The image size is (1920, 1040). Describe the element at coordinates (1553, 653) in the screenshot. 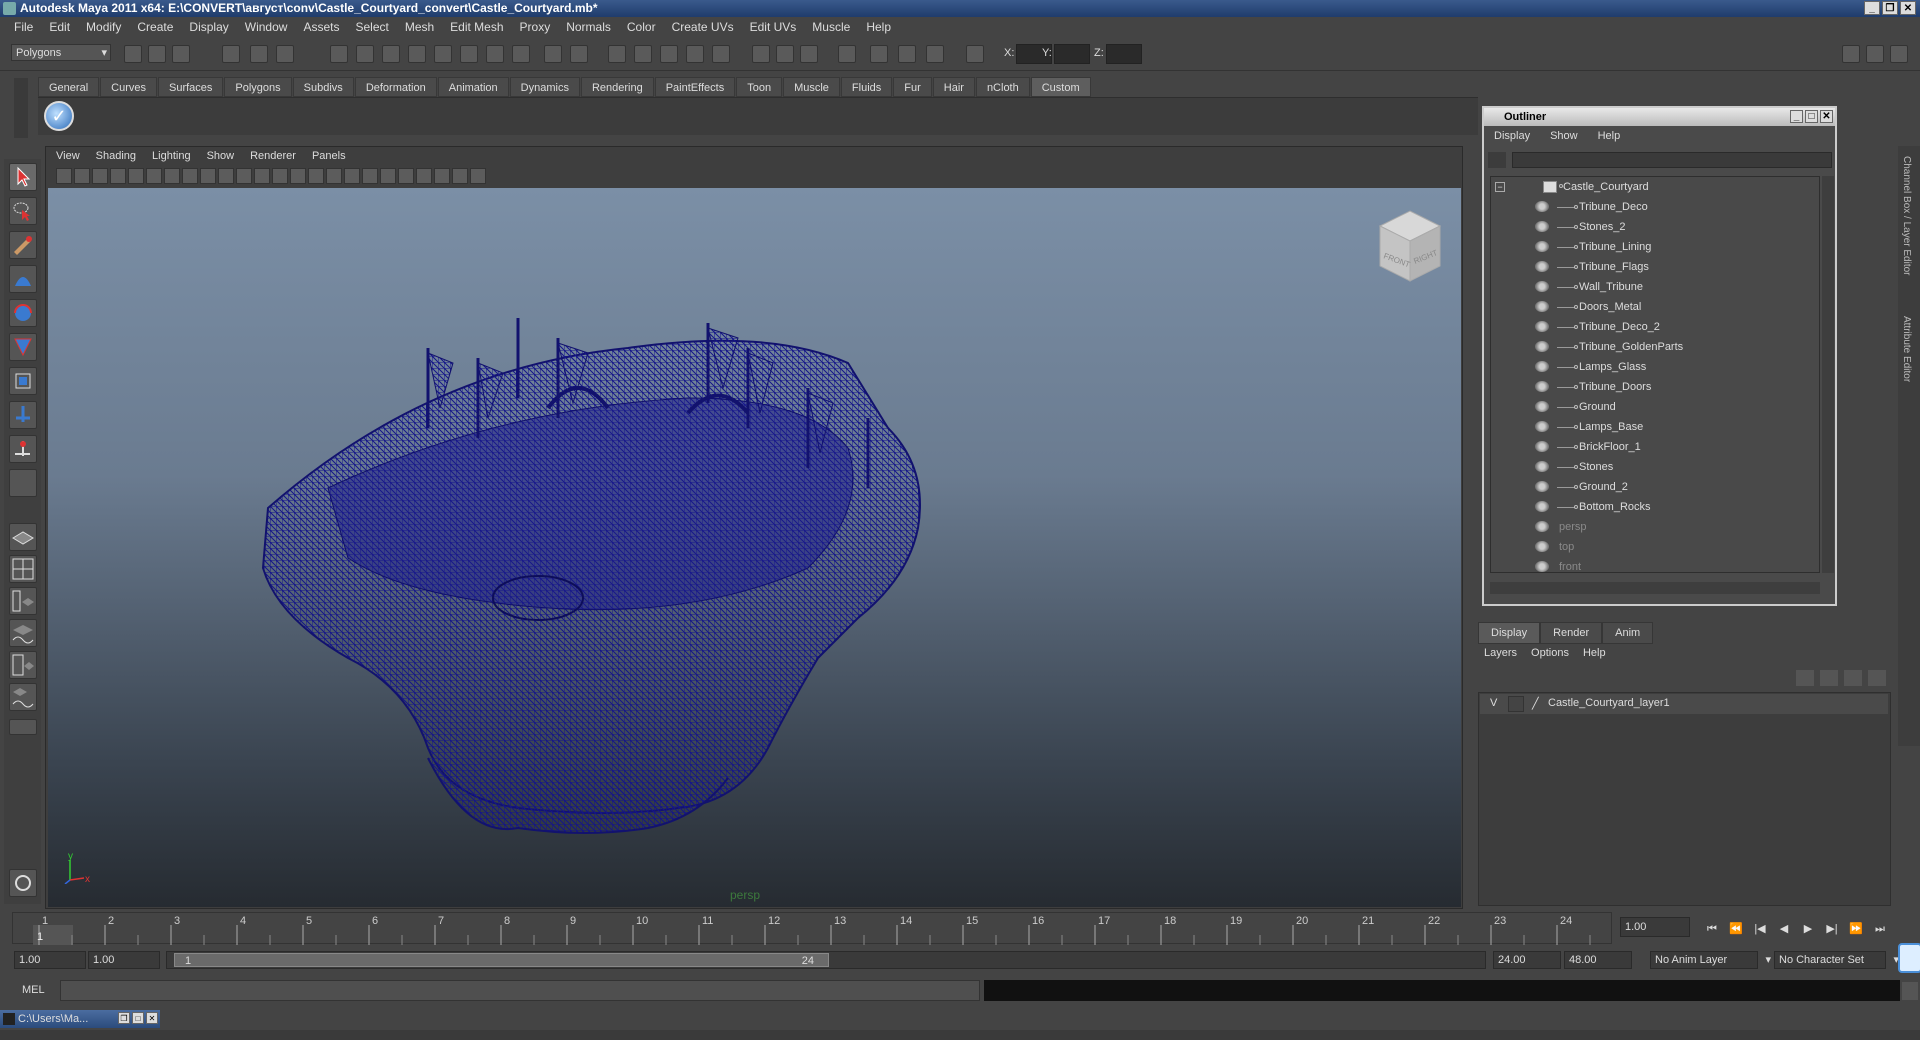

I see `layer-menu-options: Options` at that location.